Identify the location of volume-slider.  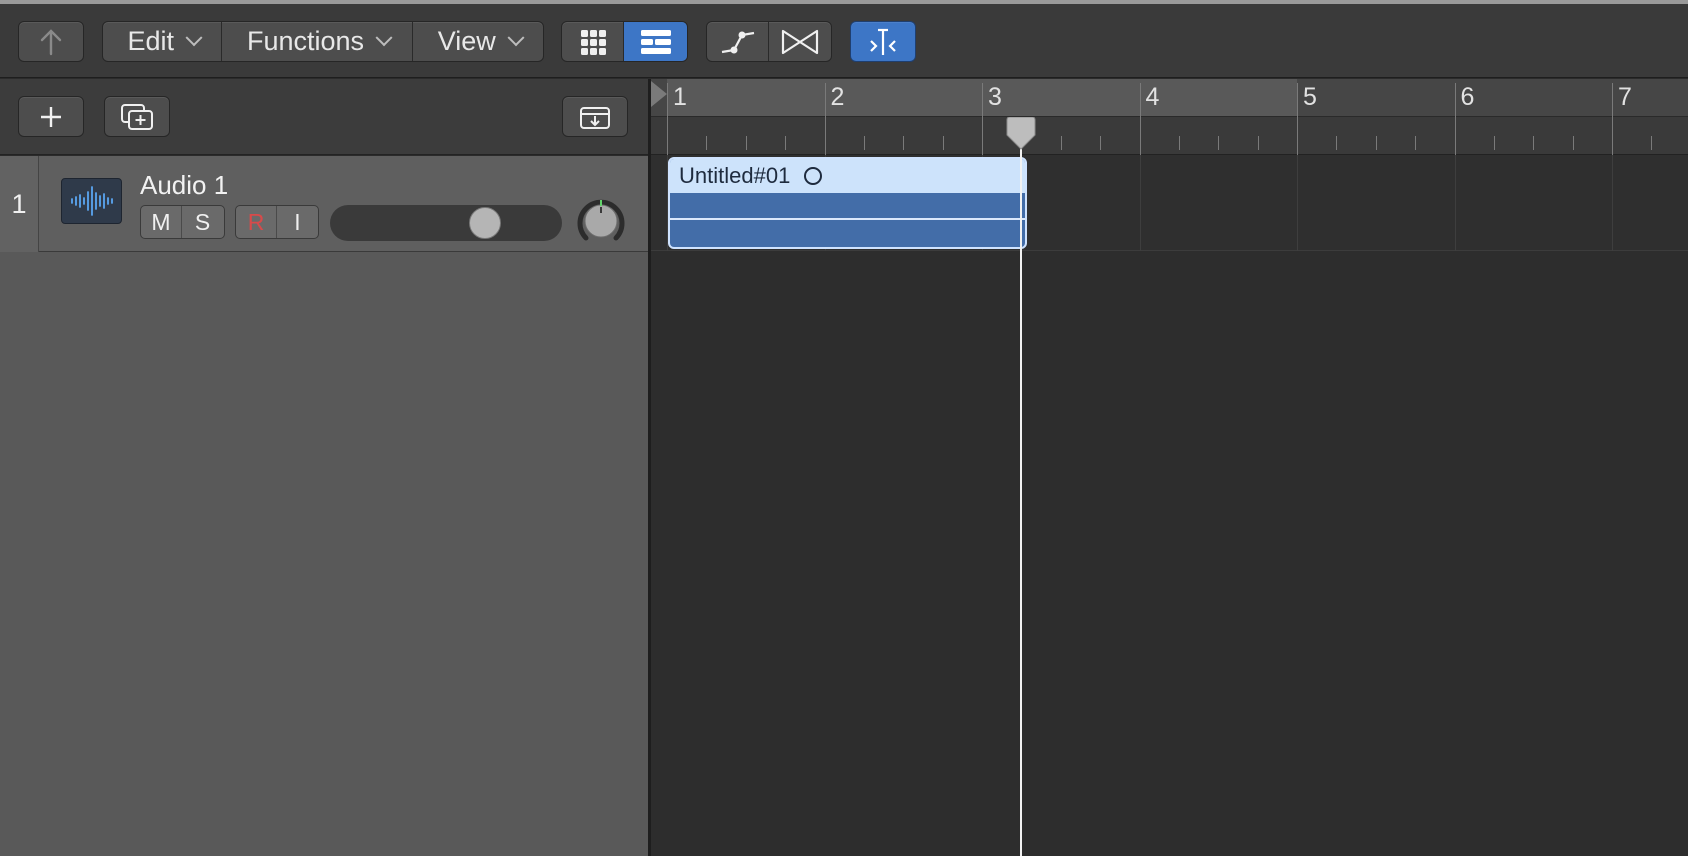
(446, 223).